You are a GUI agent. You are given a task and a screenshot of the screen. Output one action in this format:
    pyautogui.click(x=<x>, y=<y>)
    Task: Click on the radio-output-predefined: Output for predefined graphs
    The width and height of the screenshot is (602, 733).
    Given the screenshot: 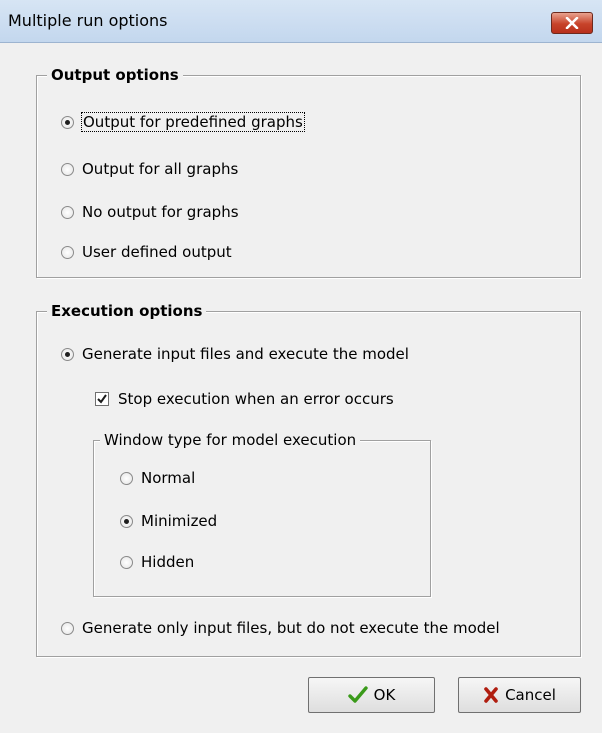 What is the action you would take?
    pyautogui.click(x=183, y=122)
    